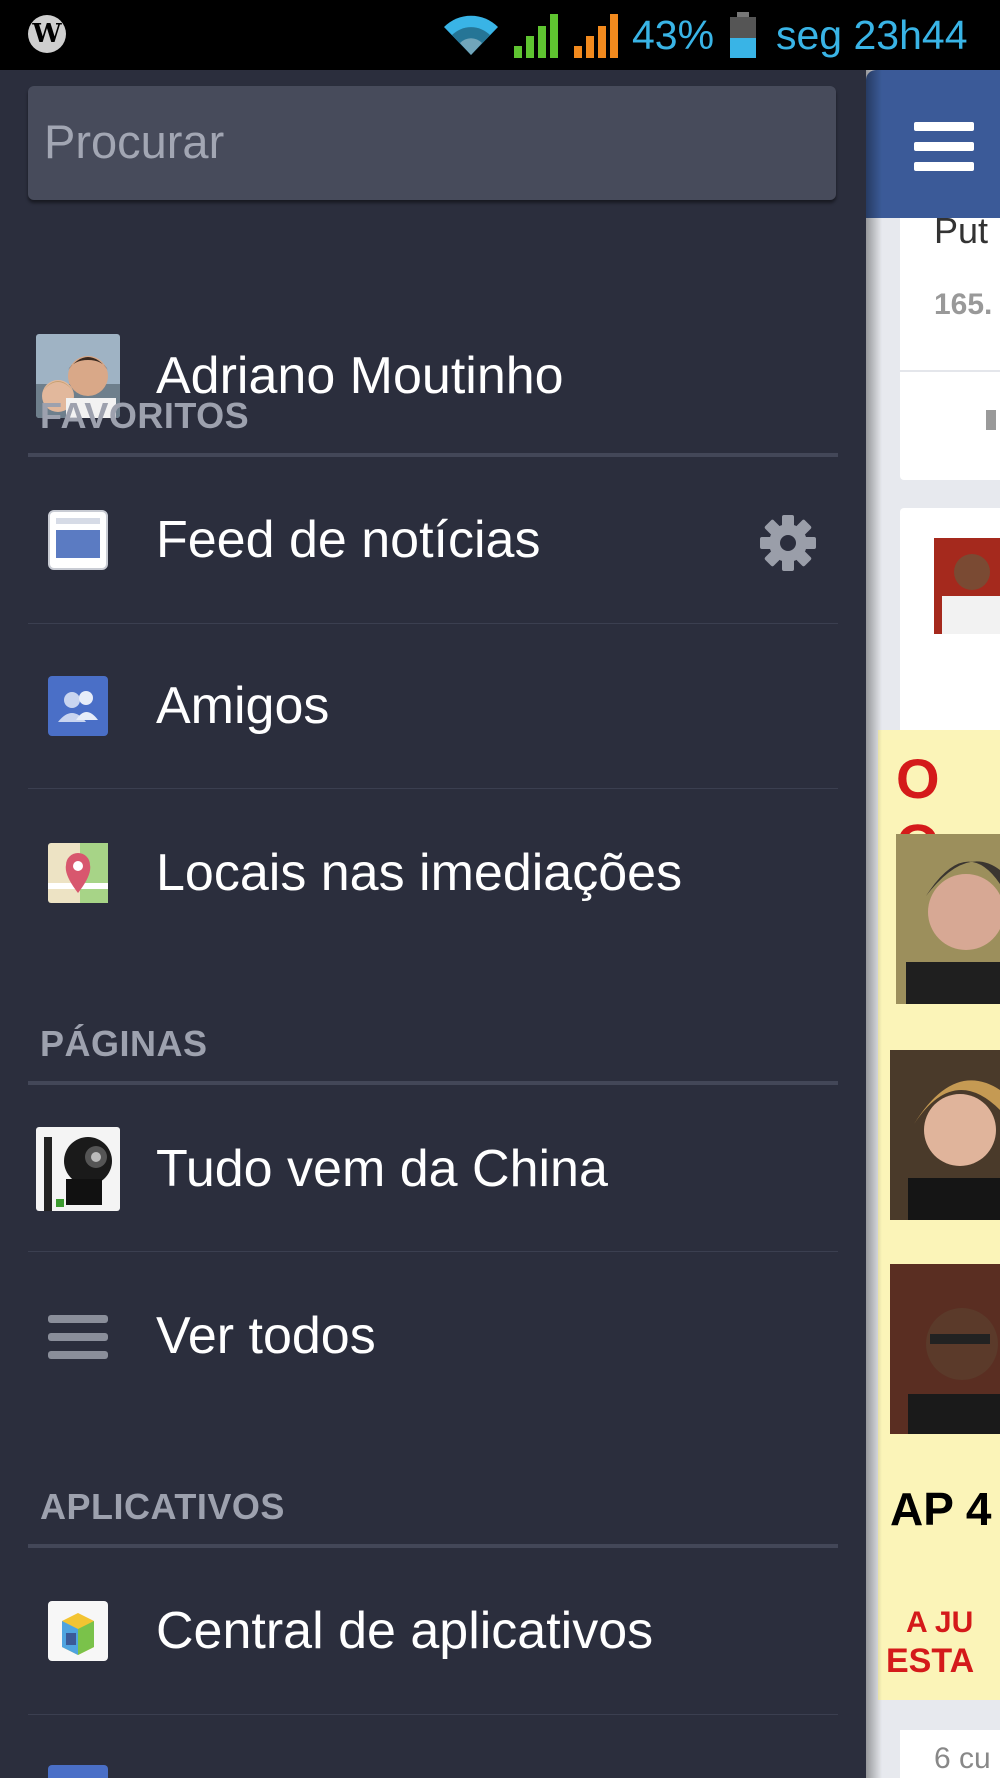  I want to click on menu-item-news-feed: Feed de notícias, so click(433, 540).